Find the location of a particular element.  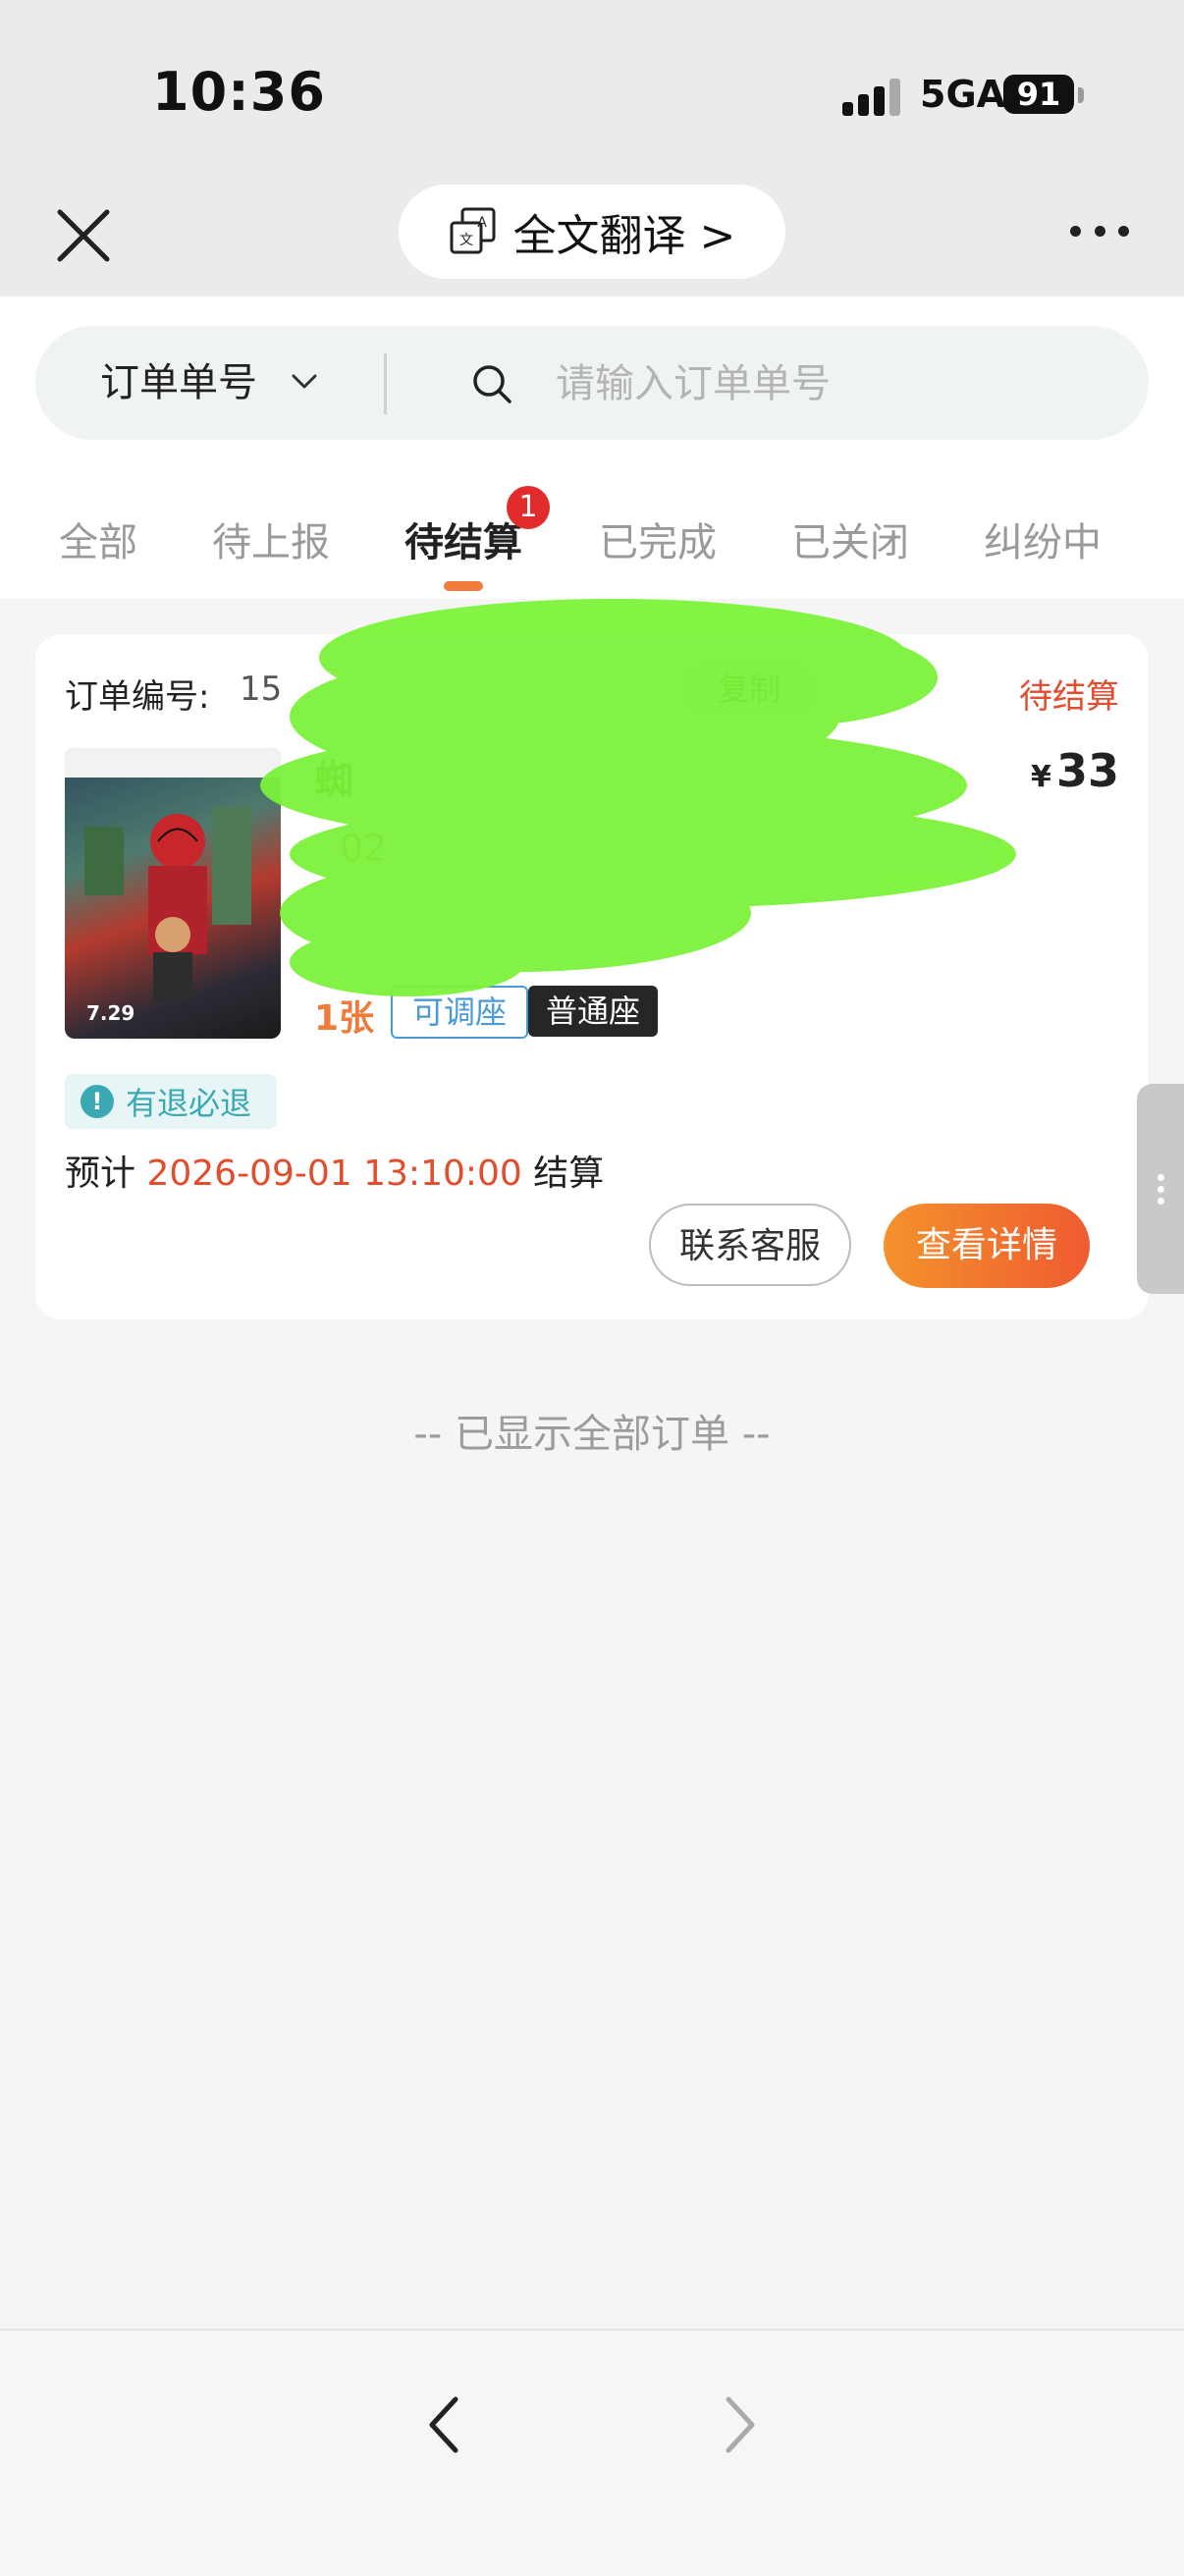

movie-poster: 7.29 is located at coordinates (173, 893).